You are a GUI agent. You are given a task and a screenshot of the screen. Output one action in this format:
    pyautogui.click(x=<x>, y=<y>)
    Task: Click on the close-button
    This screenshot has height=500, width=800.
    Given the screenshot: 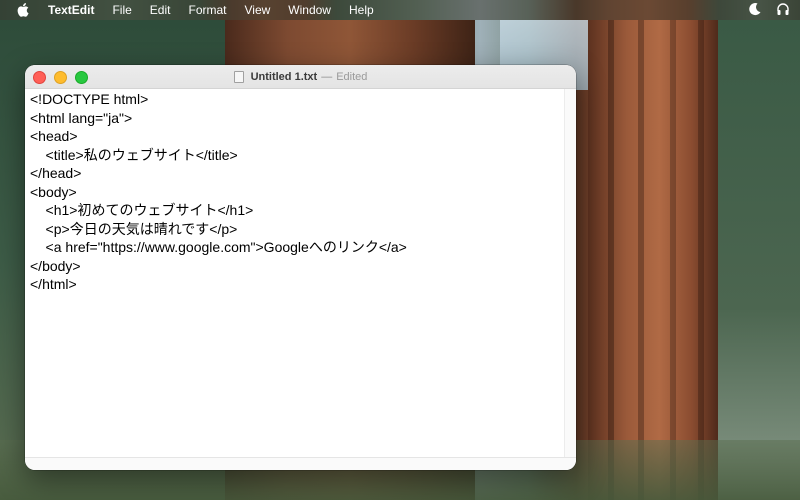 What is the action you would take?
    pyautogui.click(x=39, y=77)
    